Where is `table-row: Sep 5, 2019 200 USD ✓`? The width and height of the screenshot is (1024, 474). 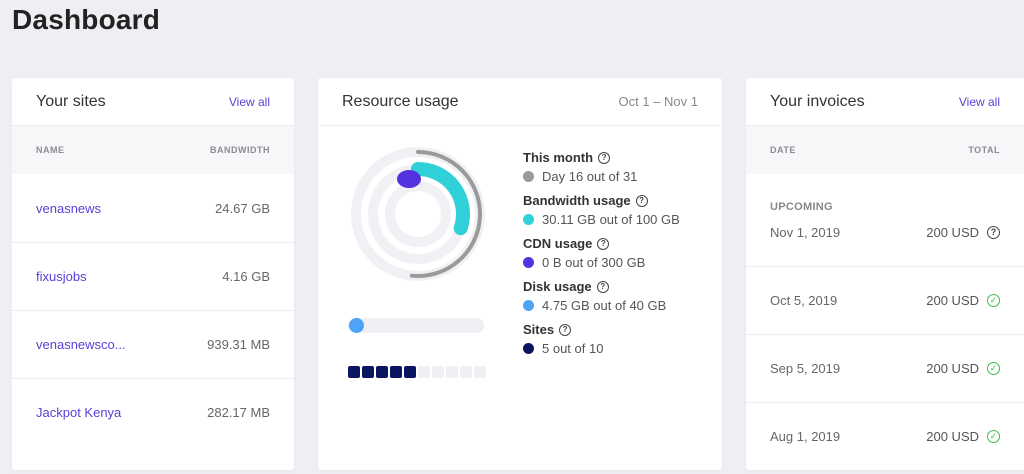
table-row: Sep 5, 2019 200 USD ✓ is located at coordinates (885, 368).